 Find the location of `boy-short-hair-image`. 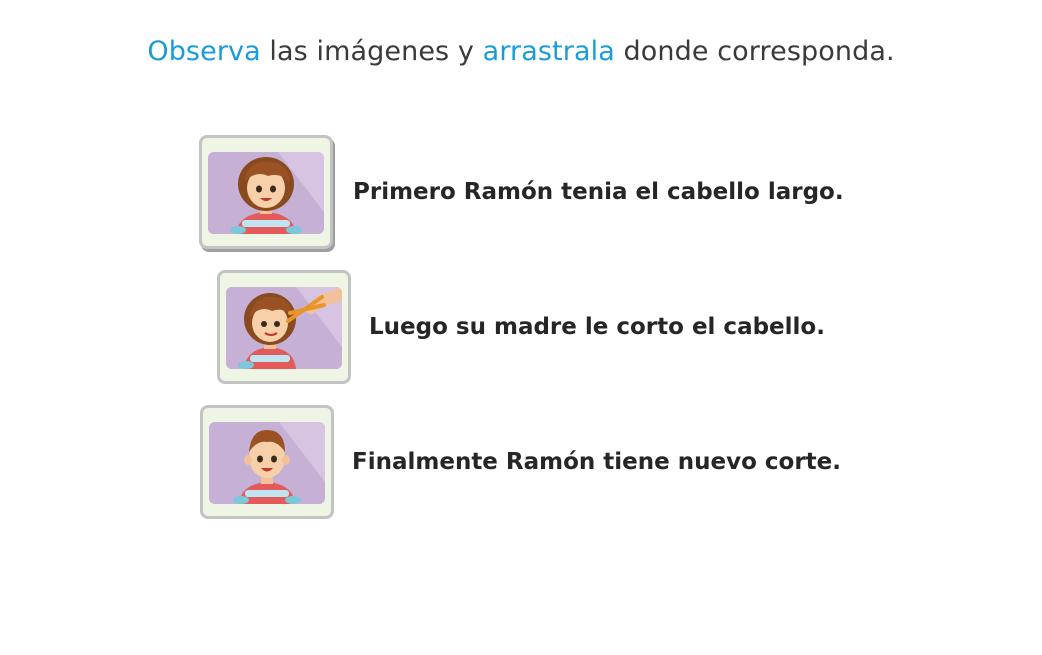

boy-short-hair-image is located at coordinates (267, 463).